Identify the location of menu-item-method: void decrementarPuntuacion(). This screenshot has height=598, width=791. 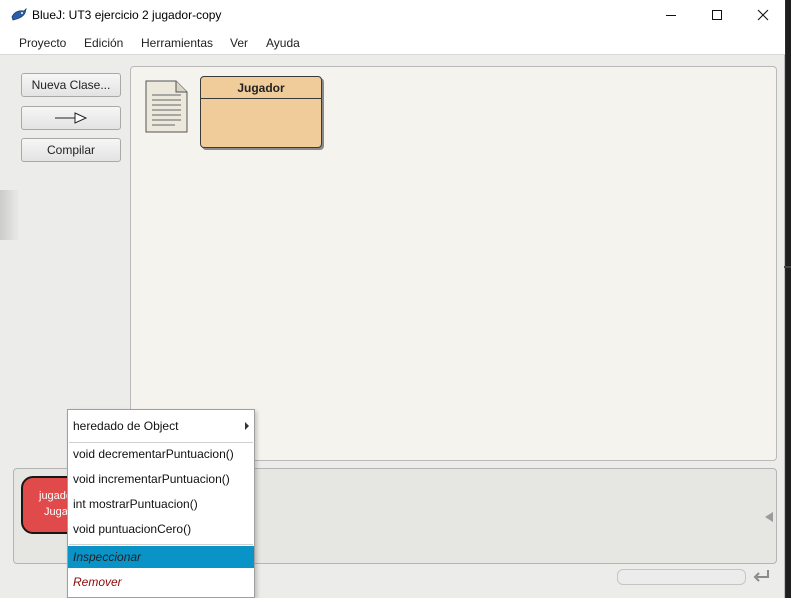
(161, 454).